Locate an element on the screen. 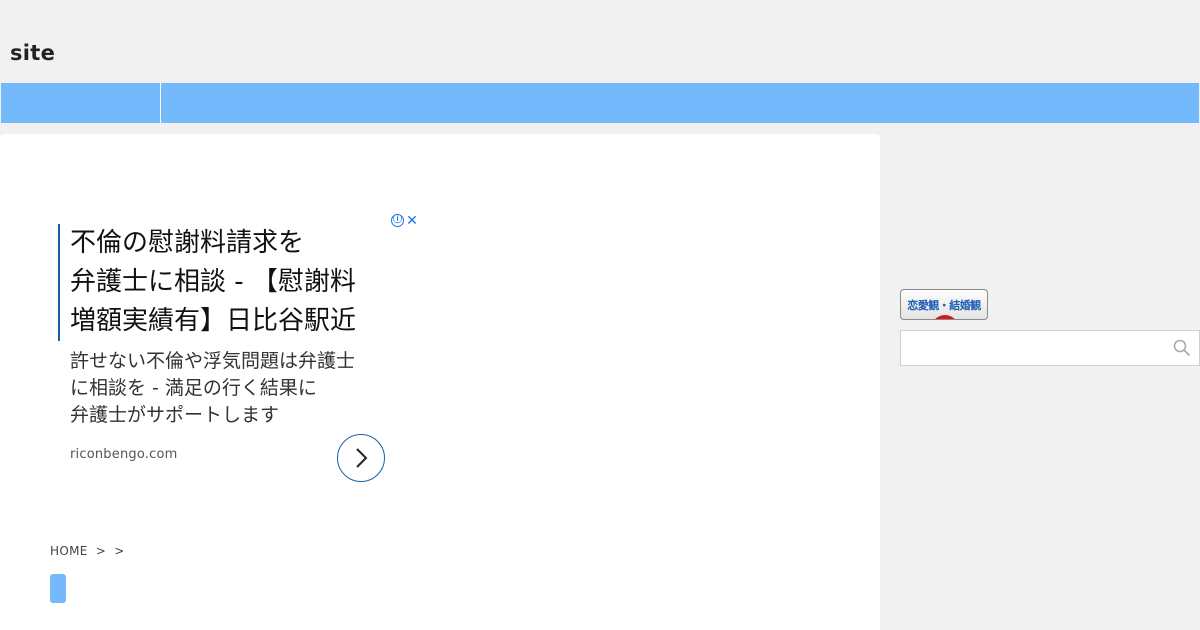 This screenshot has width=1200, height=630. search-input is located at coordinates (1031, 348).